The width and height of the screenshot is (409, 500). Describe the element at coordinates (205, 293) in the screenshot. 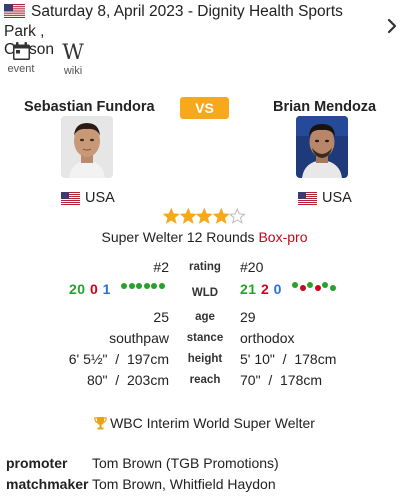

I see `wld-label: WLD` at that location.